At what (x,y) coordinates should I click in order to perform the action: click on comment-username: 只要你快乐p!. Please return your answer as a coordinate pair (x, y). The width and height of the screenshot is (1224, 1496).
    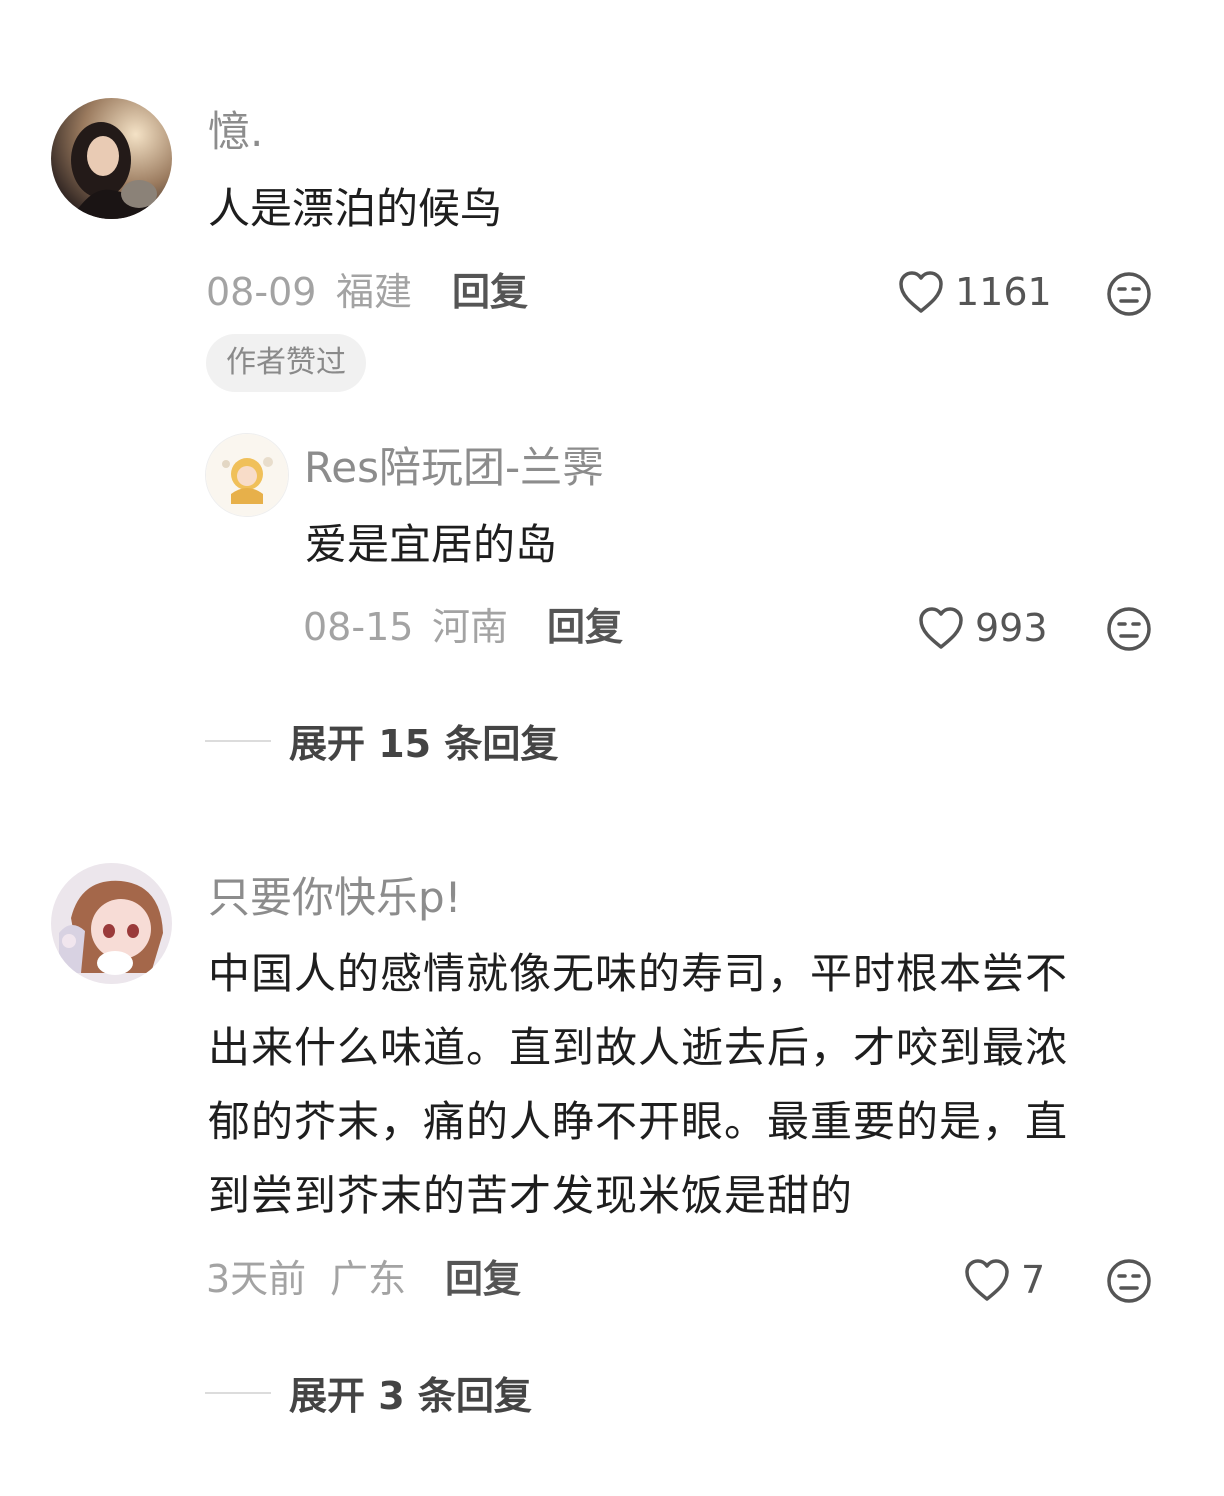
    Looking at the image, I should click on (335, 898).